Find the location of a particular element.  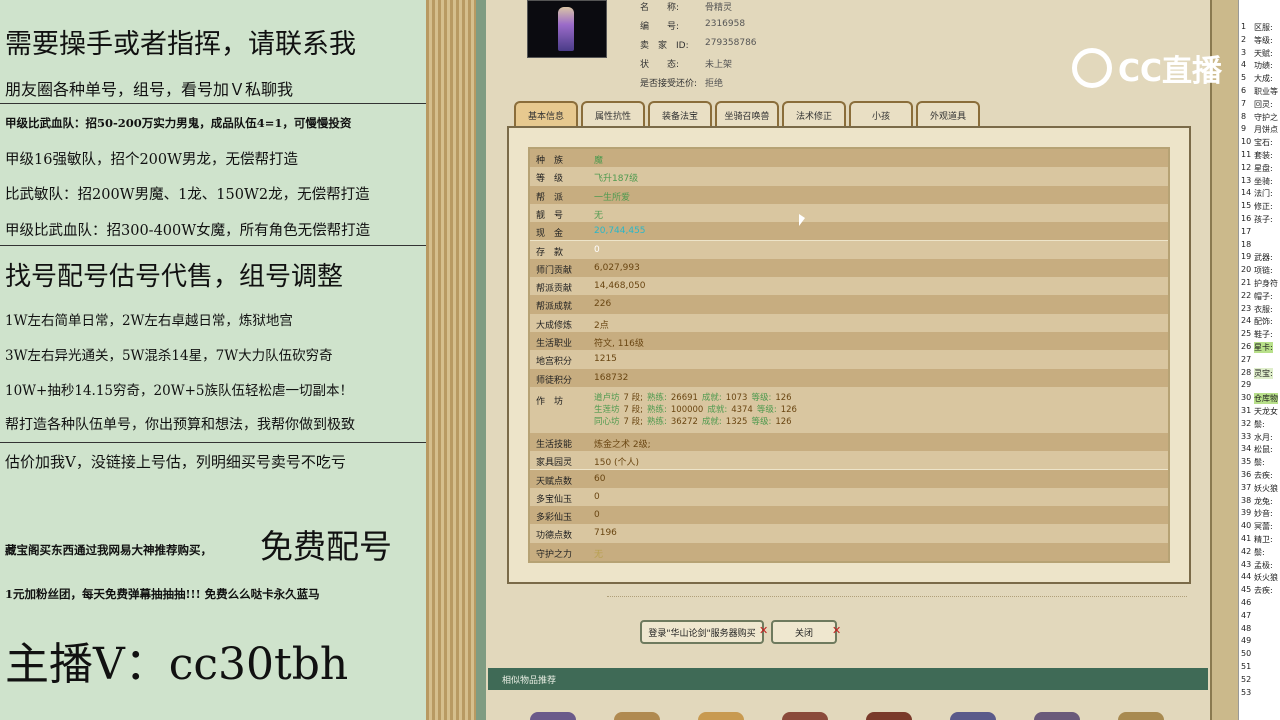

sheet-cell: 天龙女 is located at coordinates (1266, 411).